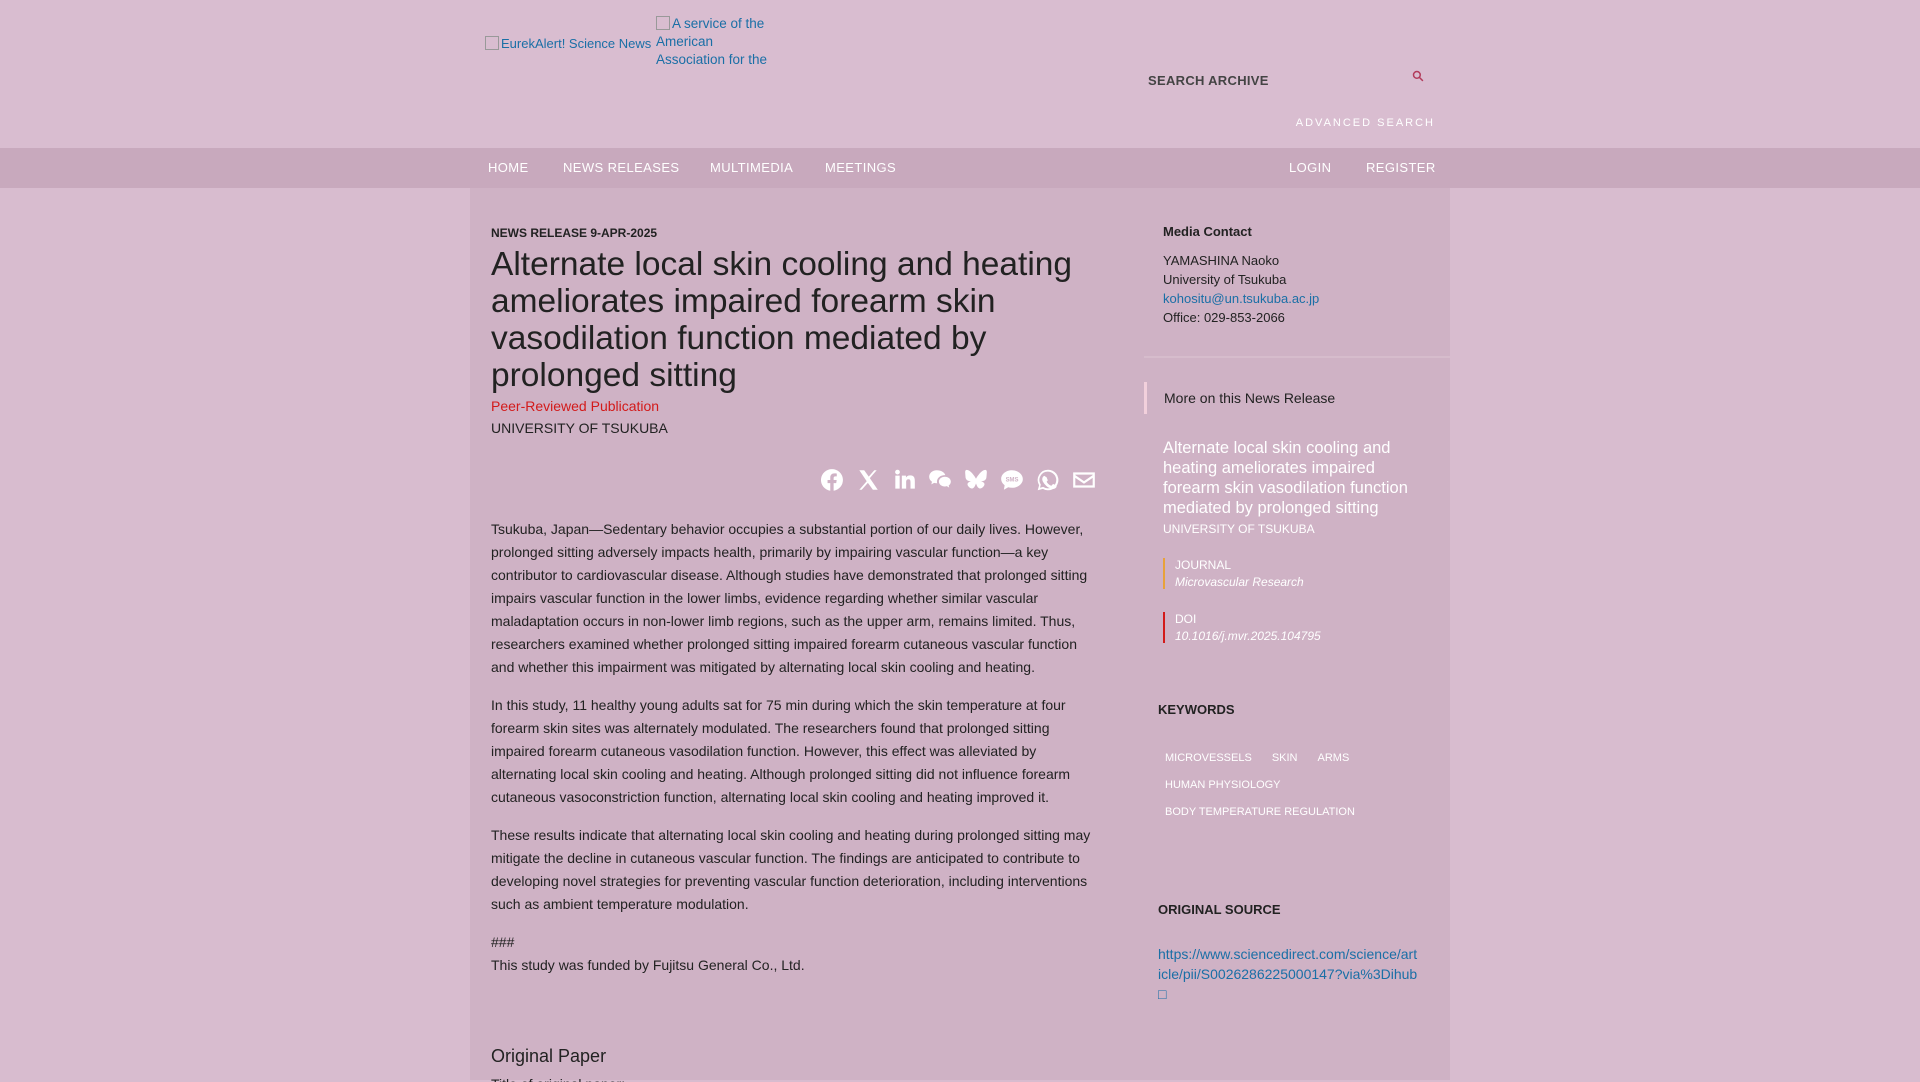  Describe the element at coordinates (558, 1079) in the screenshot. I see `original-paper-subtitle: Title of original paper:` at that location.